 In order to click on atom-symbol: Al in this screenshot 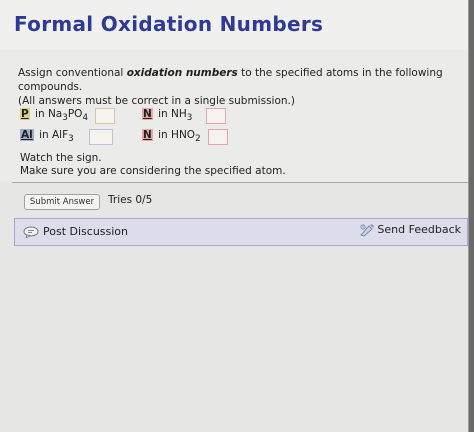, I will do `click(27, 135)`.